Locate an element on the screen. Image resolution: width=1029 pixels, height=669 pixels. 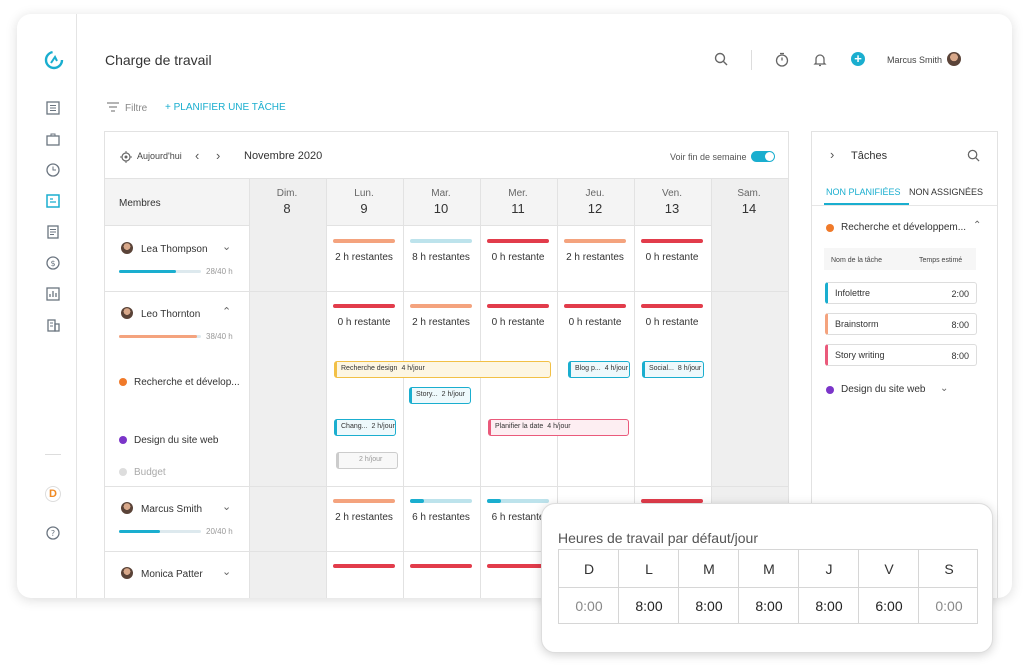
filter-label: Filtre is located at coordinates (136, 108).